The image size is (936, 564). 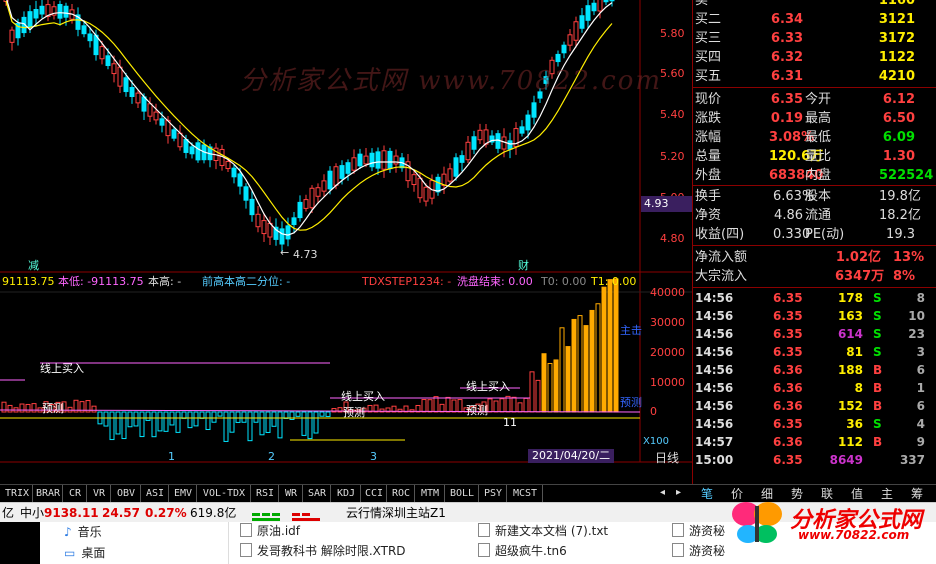 I want to click on quote-label: 涨跌, so click(x=708, y=118).